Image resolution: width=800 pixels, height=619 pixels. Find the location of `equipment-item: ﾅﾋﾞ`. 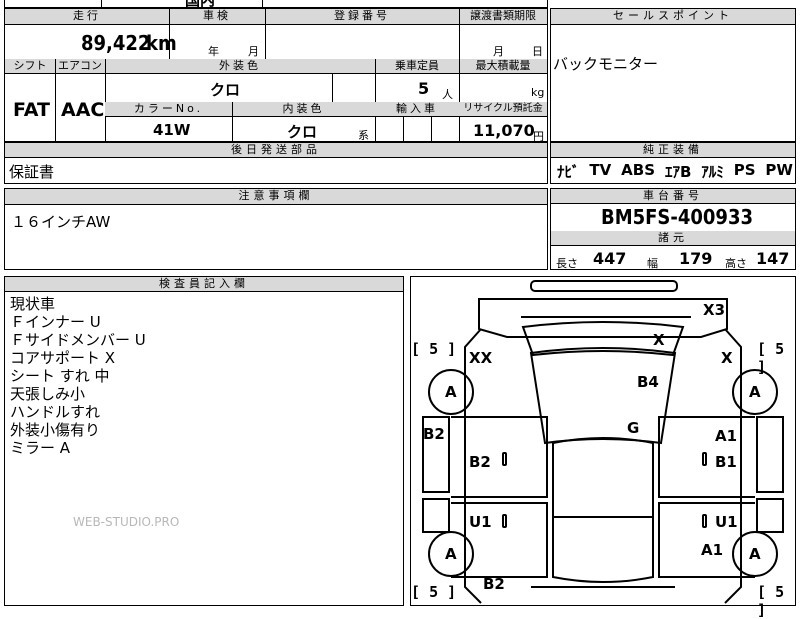

equipment-item: ﾅﾋﾞ is located at coordinates (568, 172).